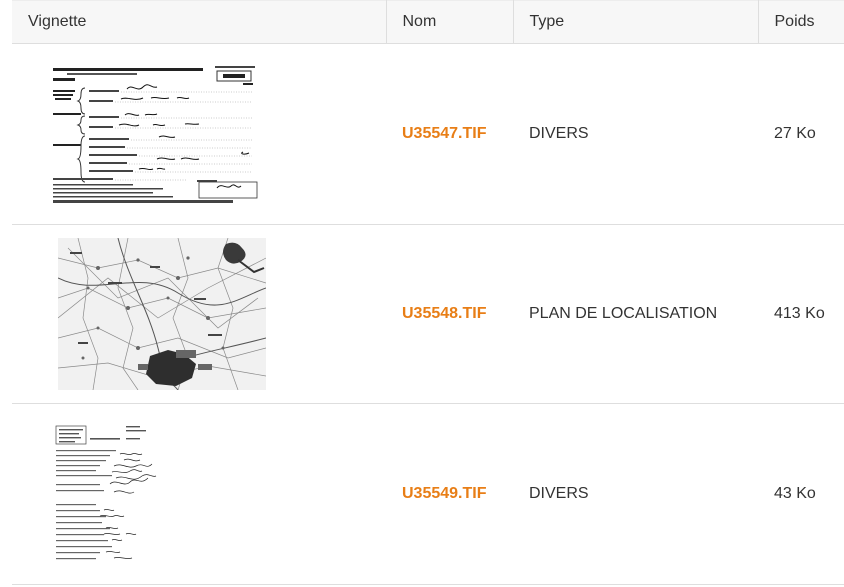 The image size is (844, 587). I want to click on file-name-link: U35548.TIF, so click(444, 313).